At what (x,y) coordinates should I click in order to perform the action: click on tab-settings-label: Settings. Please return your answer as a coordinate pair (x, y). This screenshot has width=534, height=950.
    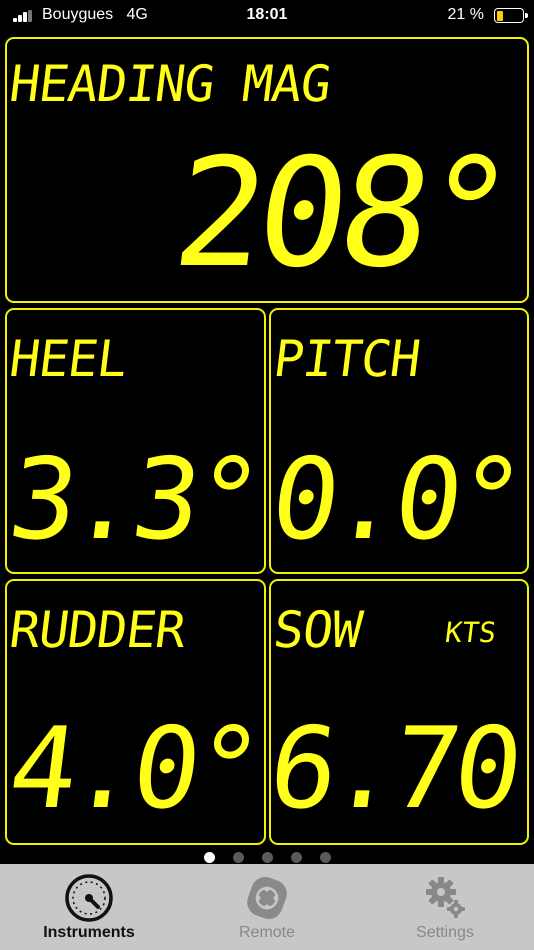
    Looking at the image, I should click on (445, 932).